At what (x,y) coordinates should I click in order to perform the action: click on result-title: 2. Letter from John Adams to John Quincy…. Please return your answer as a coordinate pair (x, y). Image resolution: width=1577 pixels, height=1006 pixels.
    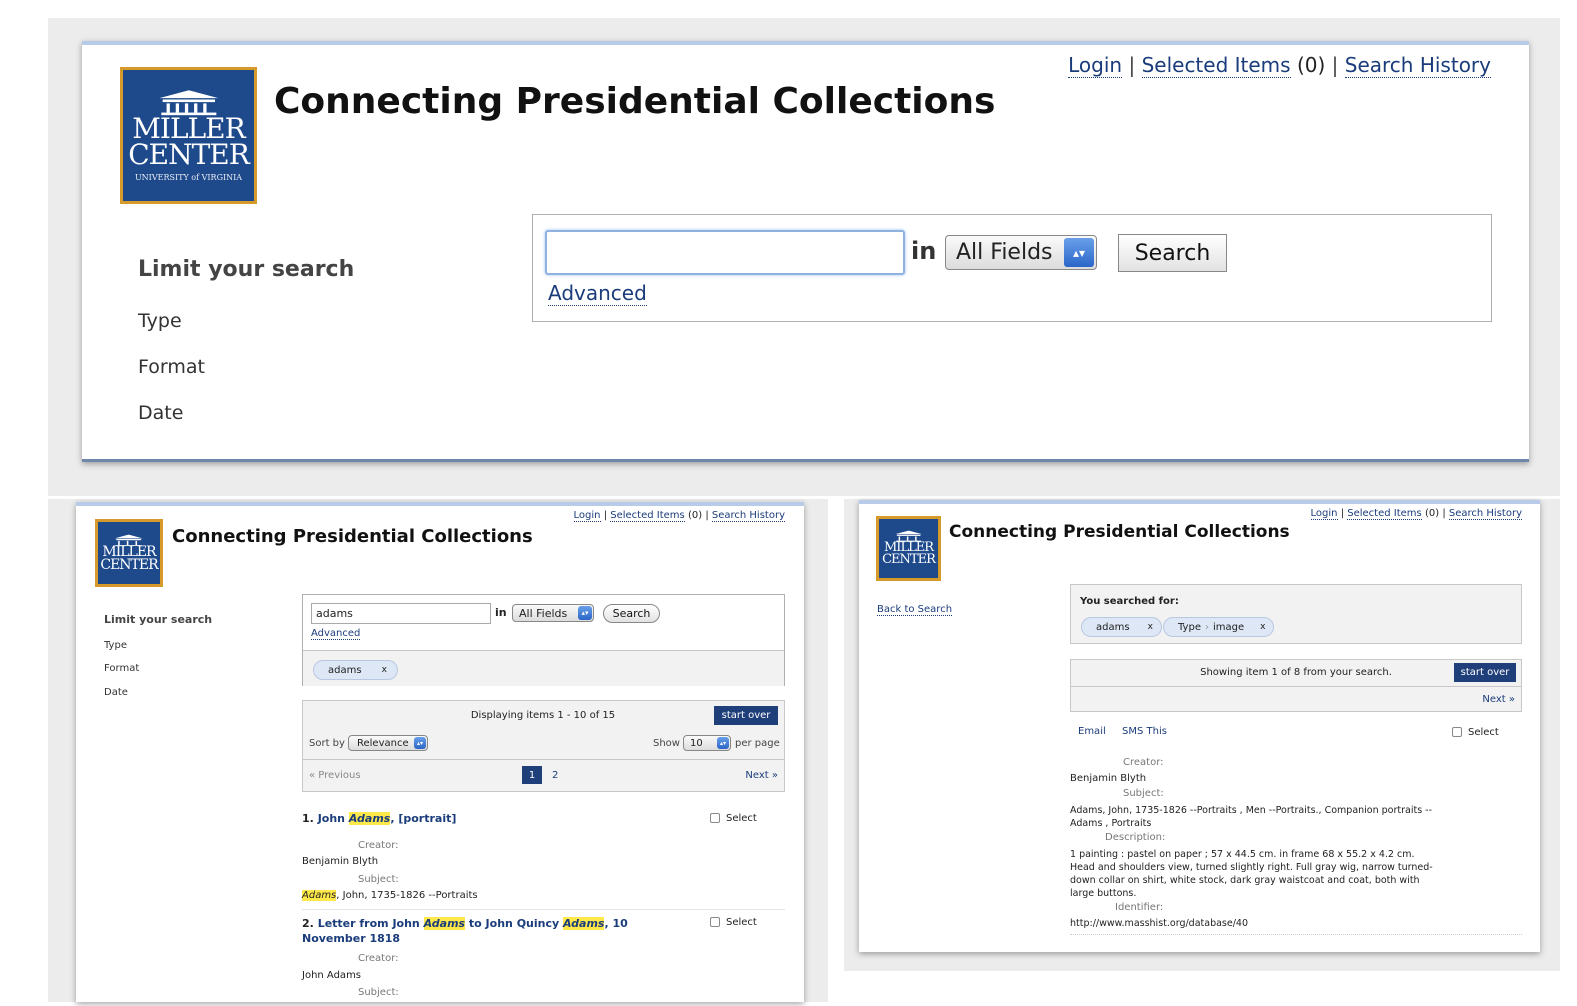
    Looking at the image, I should click on (497, 931).